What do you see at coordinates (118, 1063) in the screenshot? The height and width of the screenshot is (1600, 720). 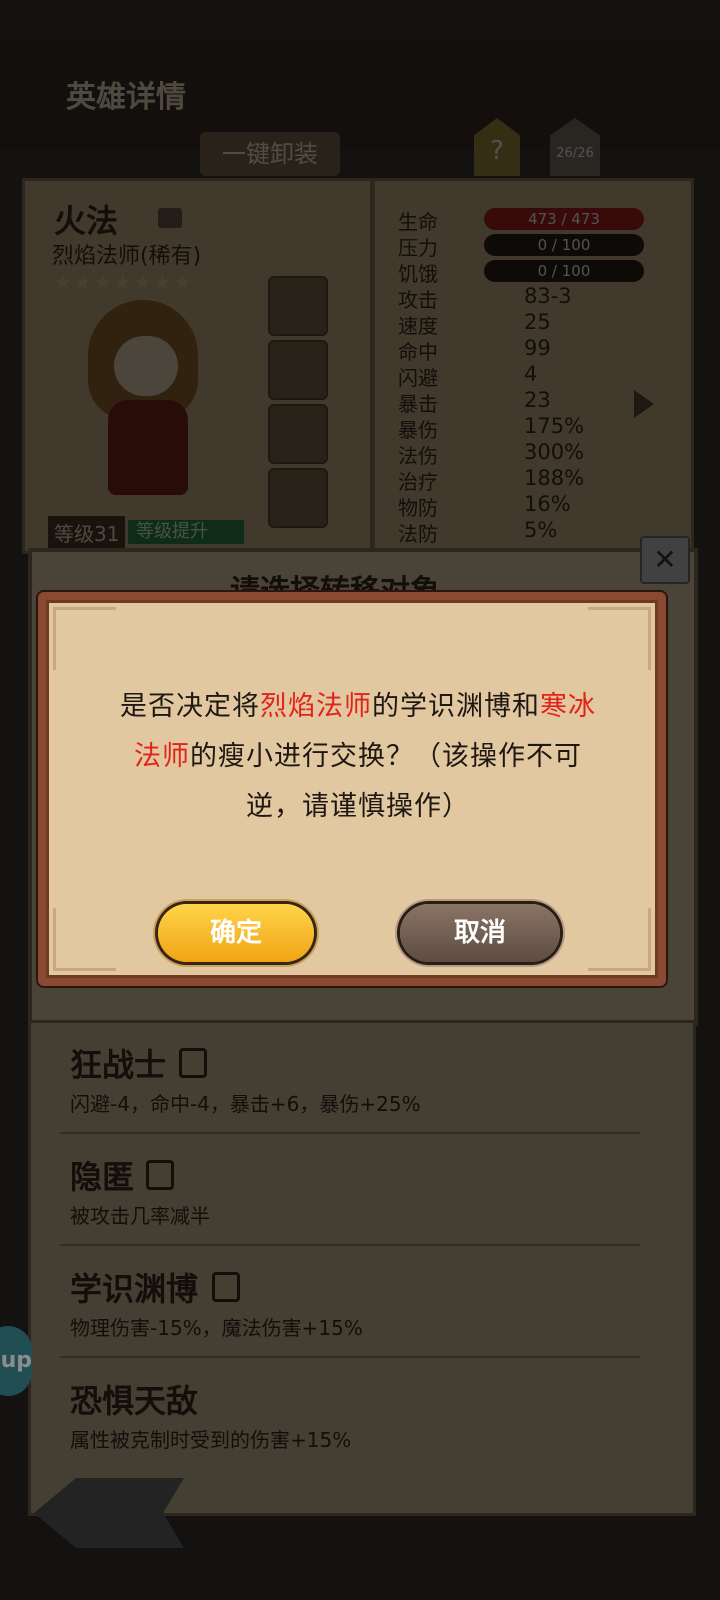 I see `trait-name: 狂战士` at bounding box center [118, 1063].